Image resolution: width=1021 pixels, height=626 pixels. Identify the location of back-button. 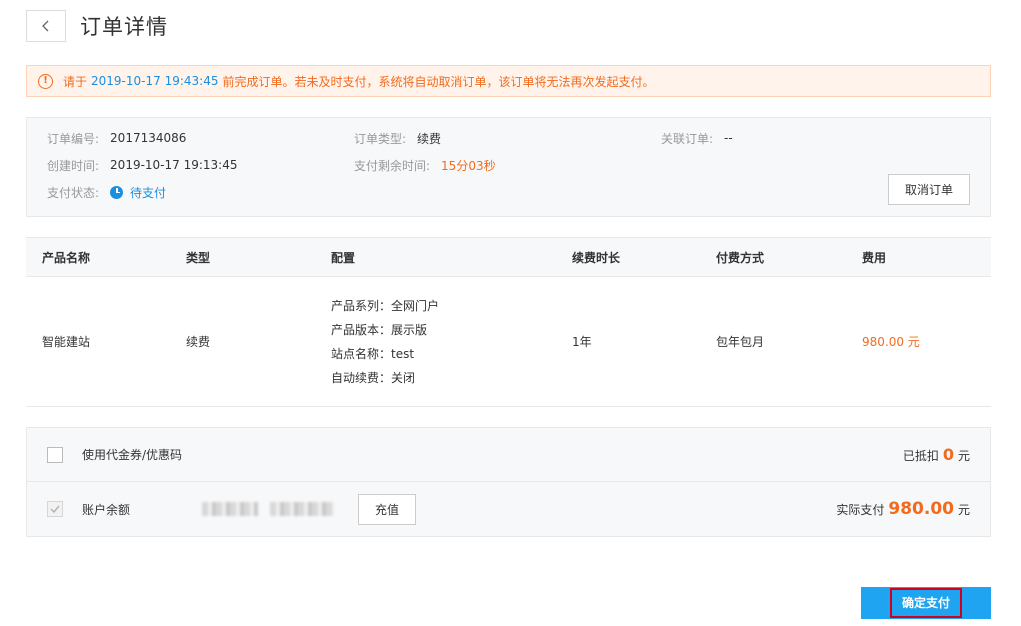
(46, 26).